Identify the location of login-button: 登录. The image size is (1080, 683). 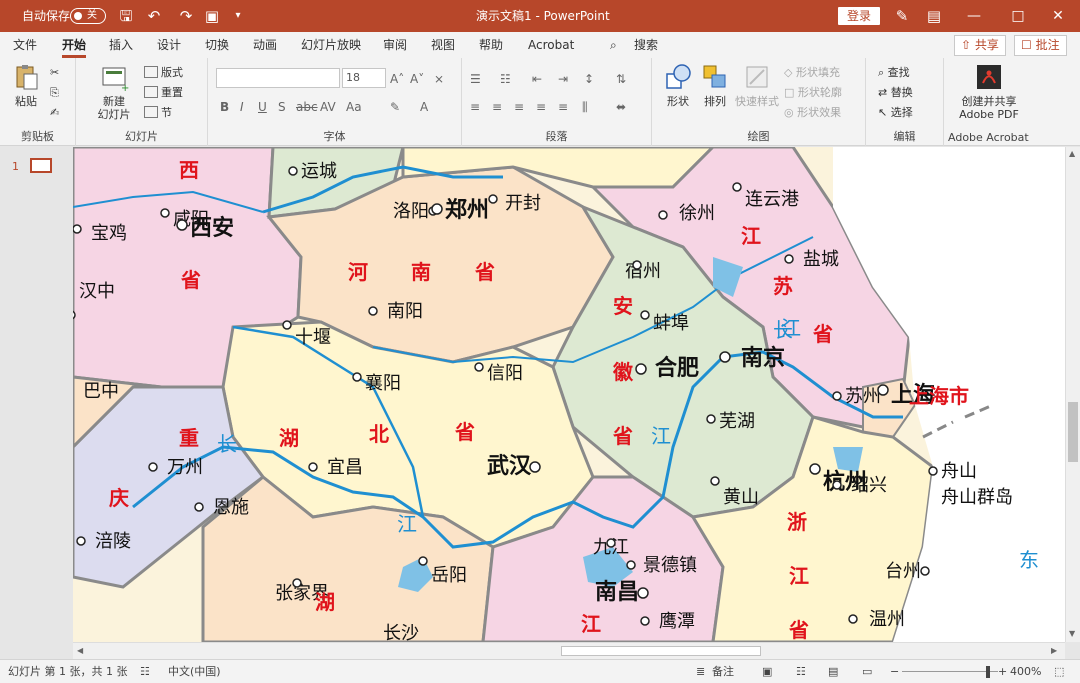
(859, 16).